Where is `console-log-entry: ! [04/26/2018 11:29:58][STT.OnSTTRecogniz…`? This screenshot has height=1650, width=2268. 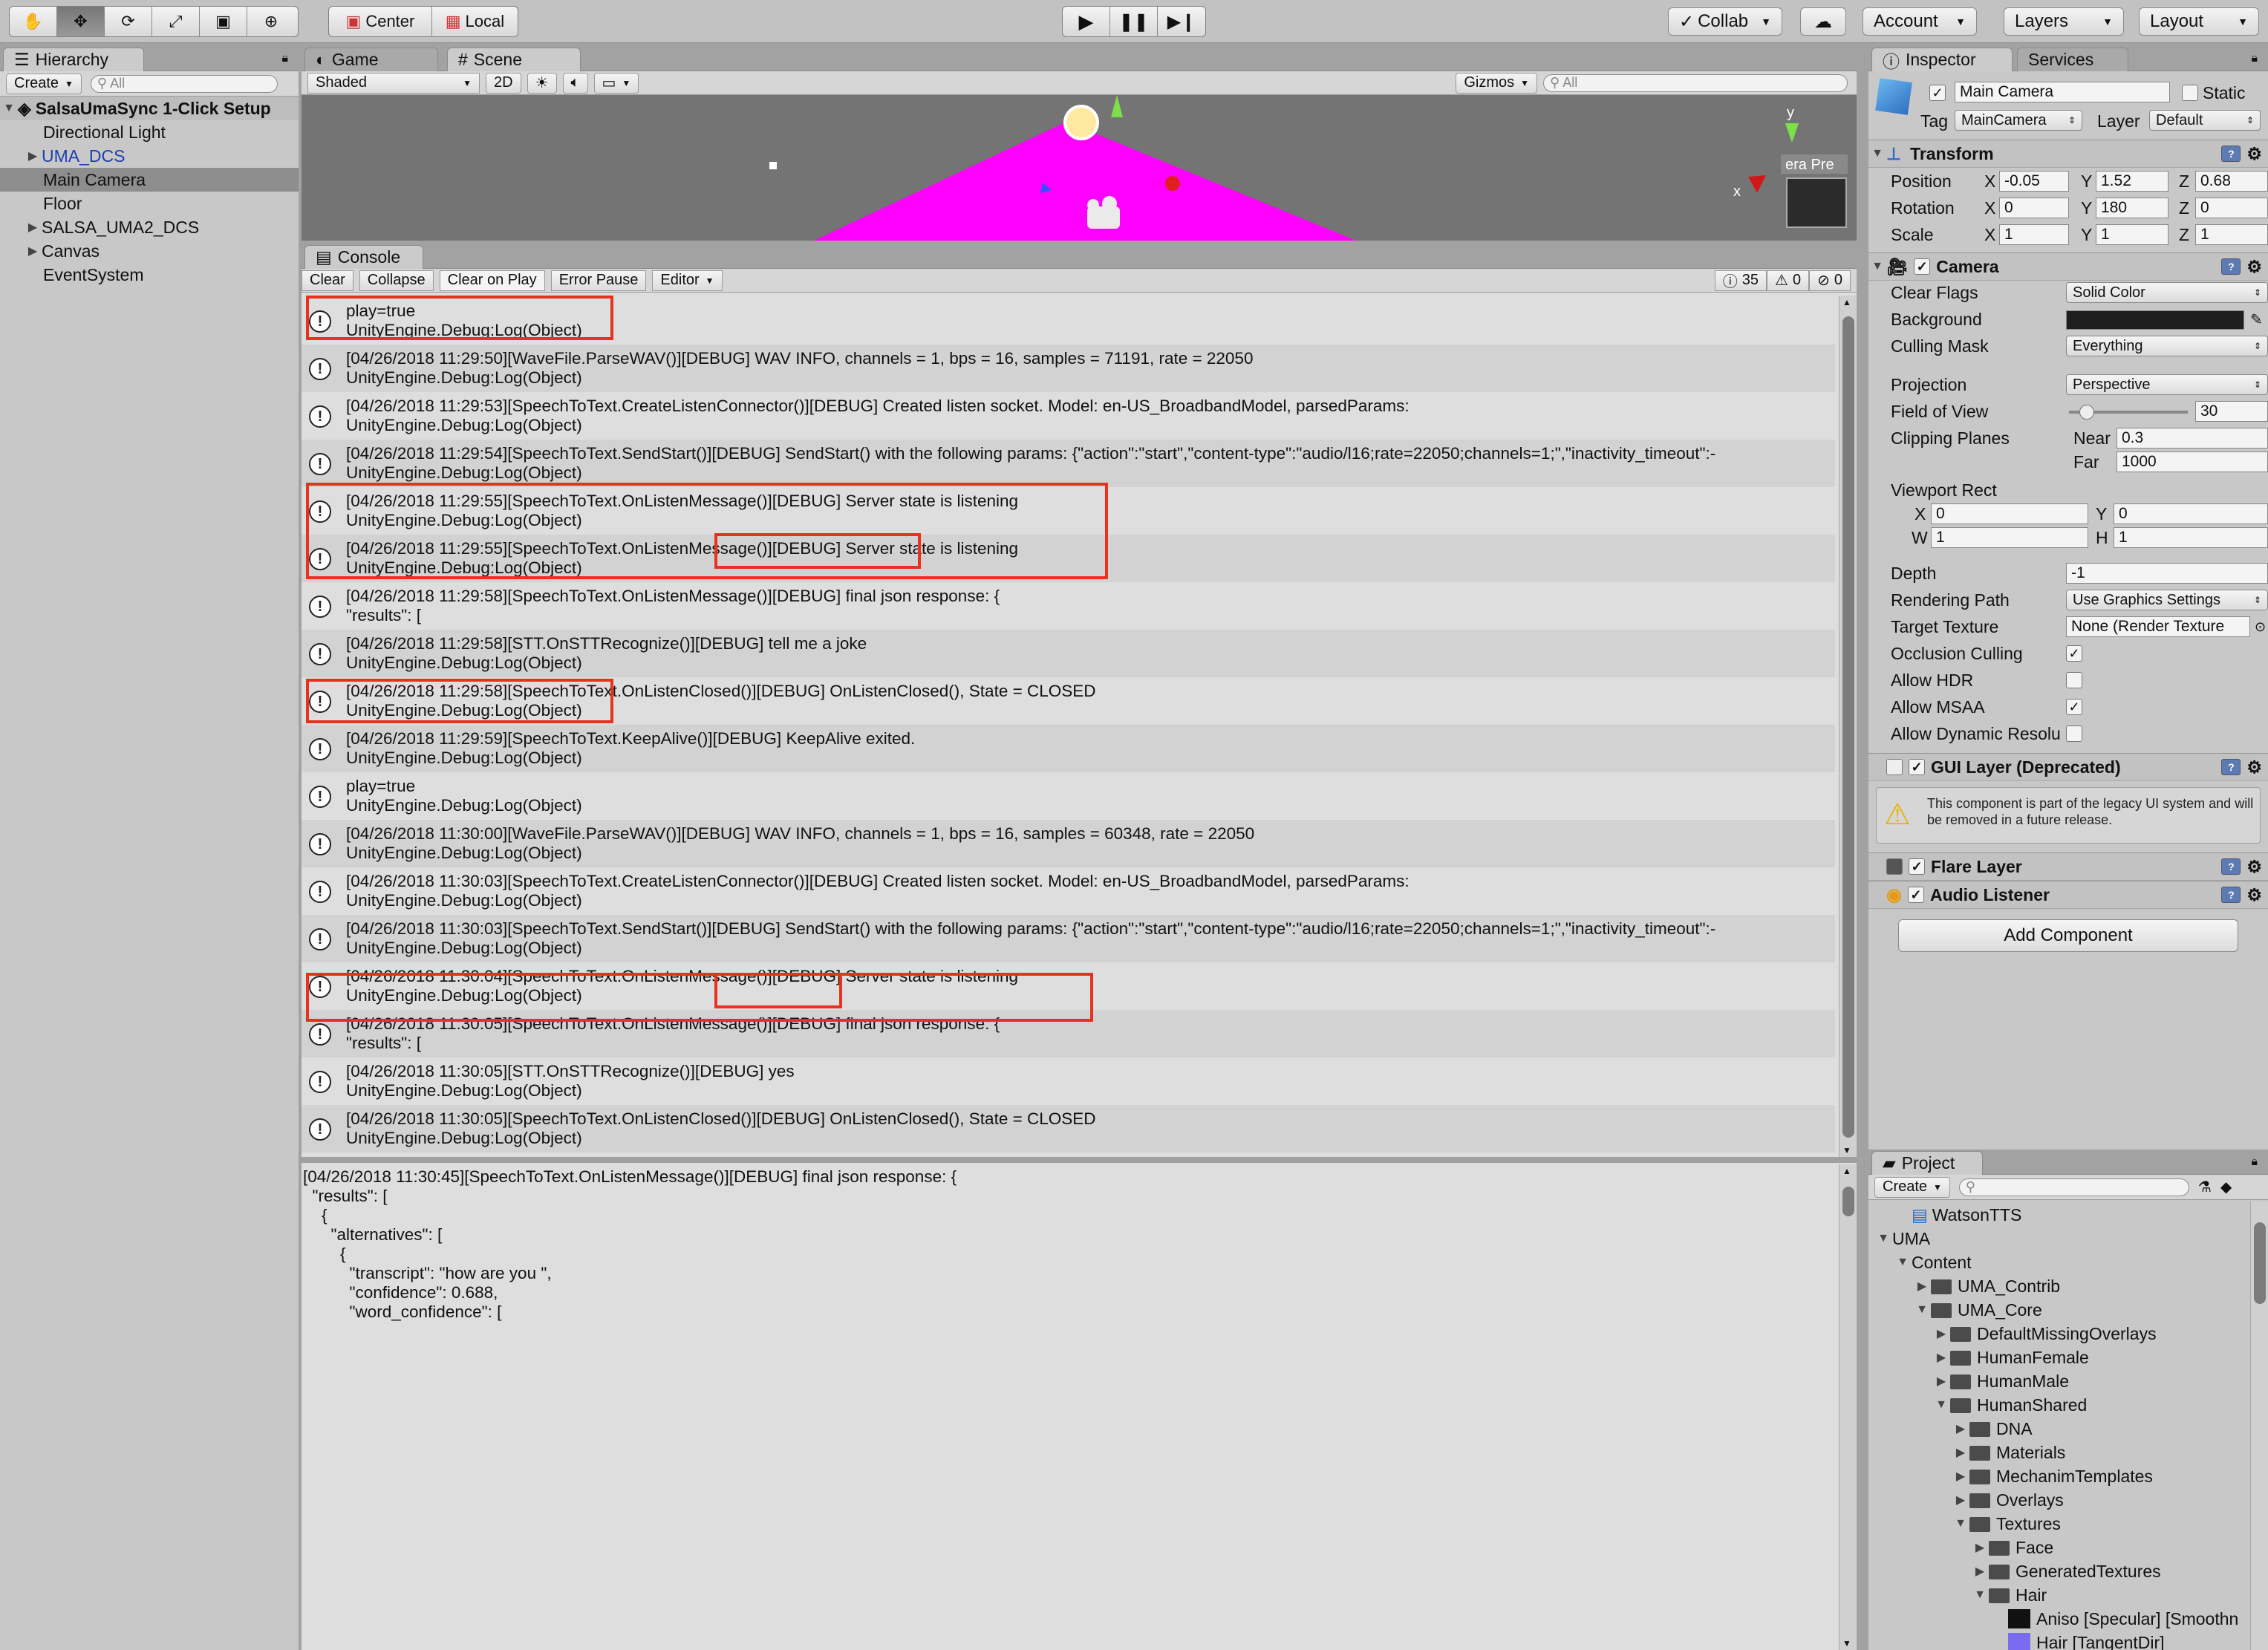
console-log-entry: ! [04/26/2018 11:29:58][STT.OnSTTRecogniz… is located at coordinates (1068, 653).